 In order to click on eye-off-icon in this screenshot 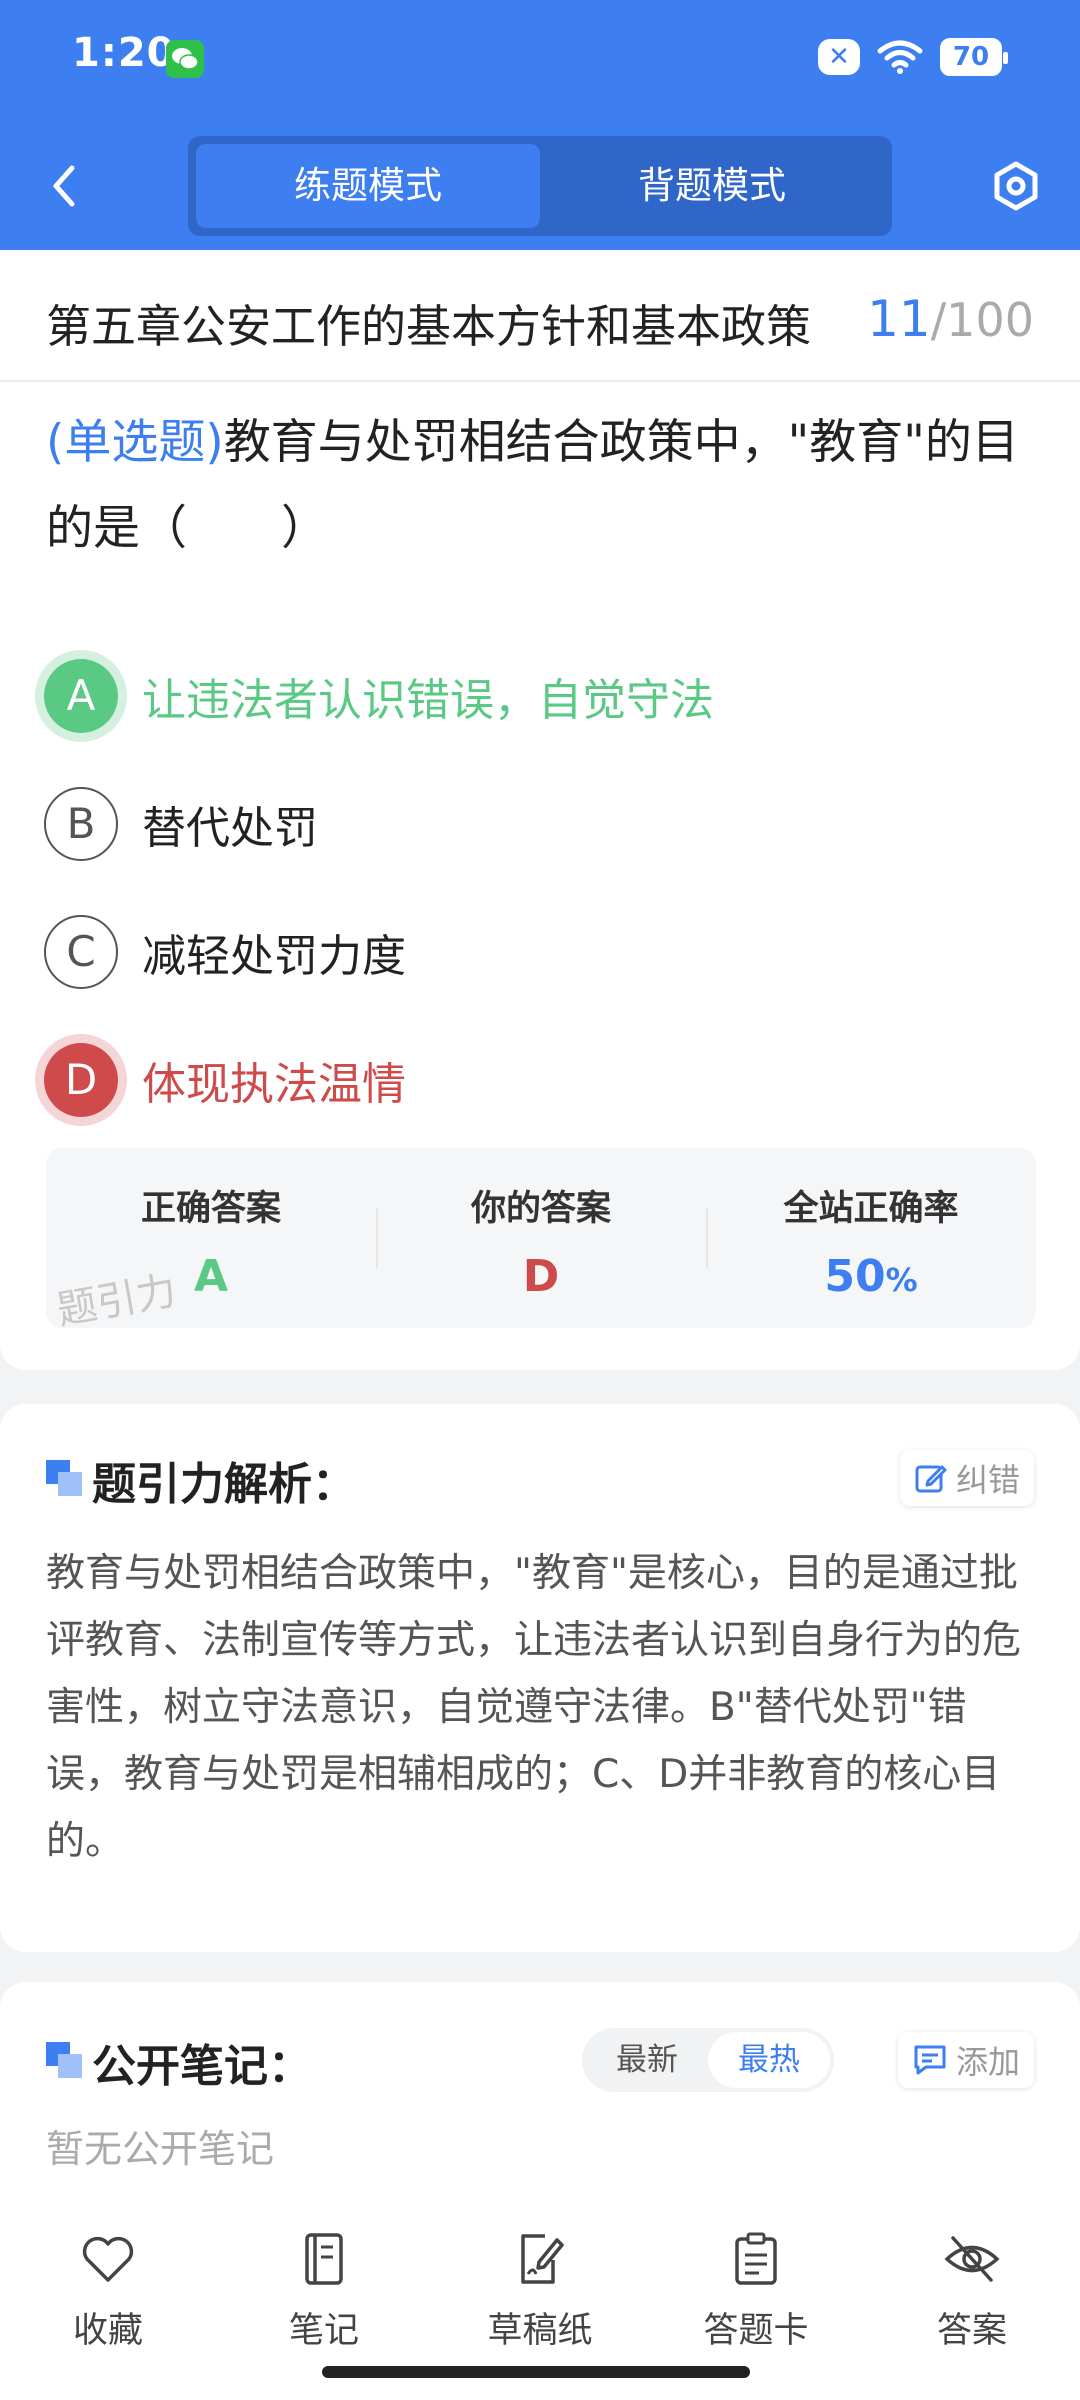, I will do `click(972, 2259)`.